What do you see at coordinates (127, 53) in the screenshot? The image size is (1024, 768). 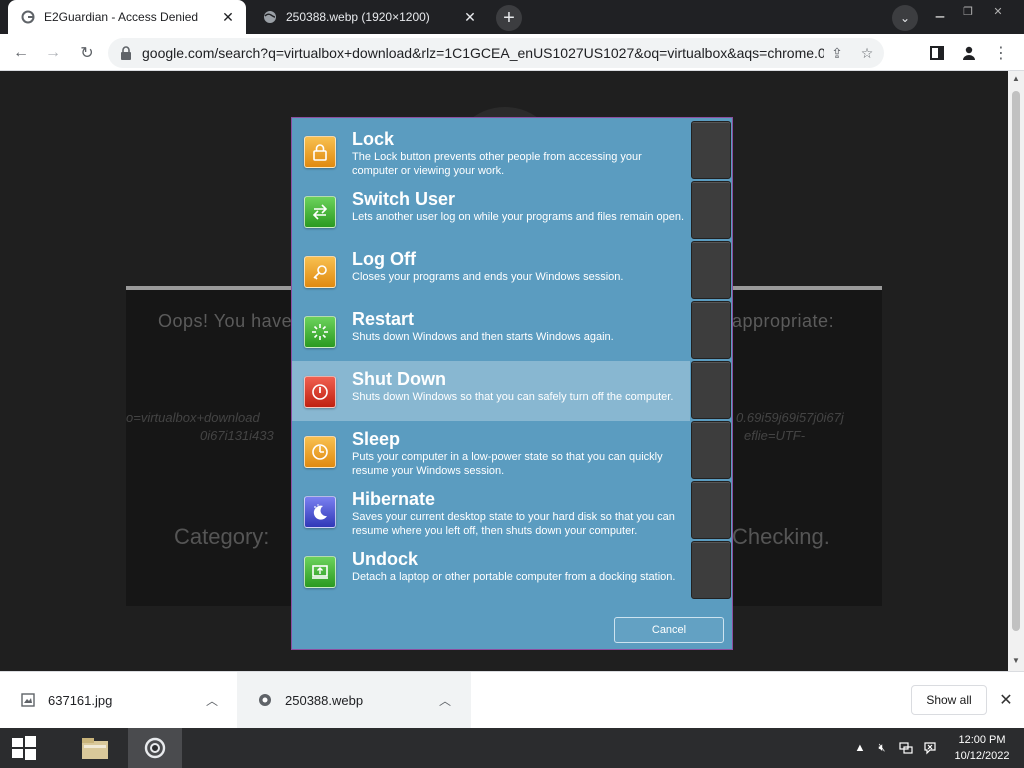 I see `lock-icon` at bounding box center [127, 53].